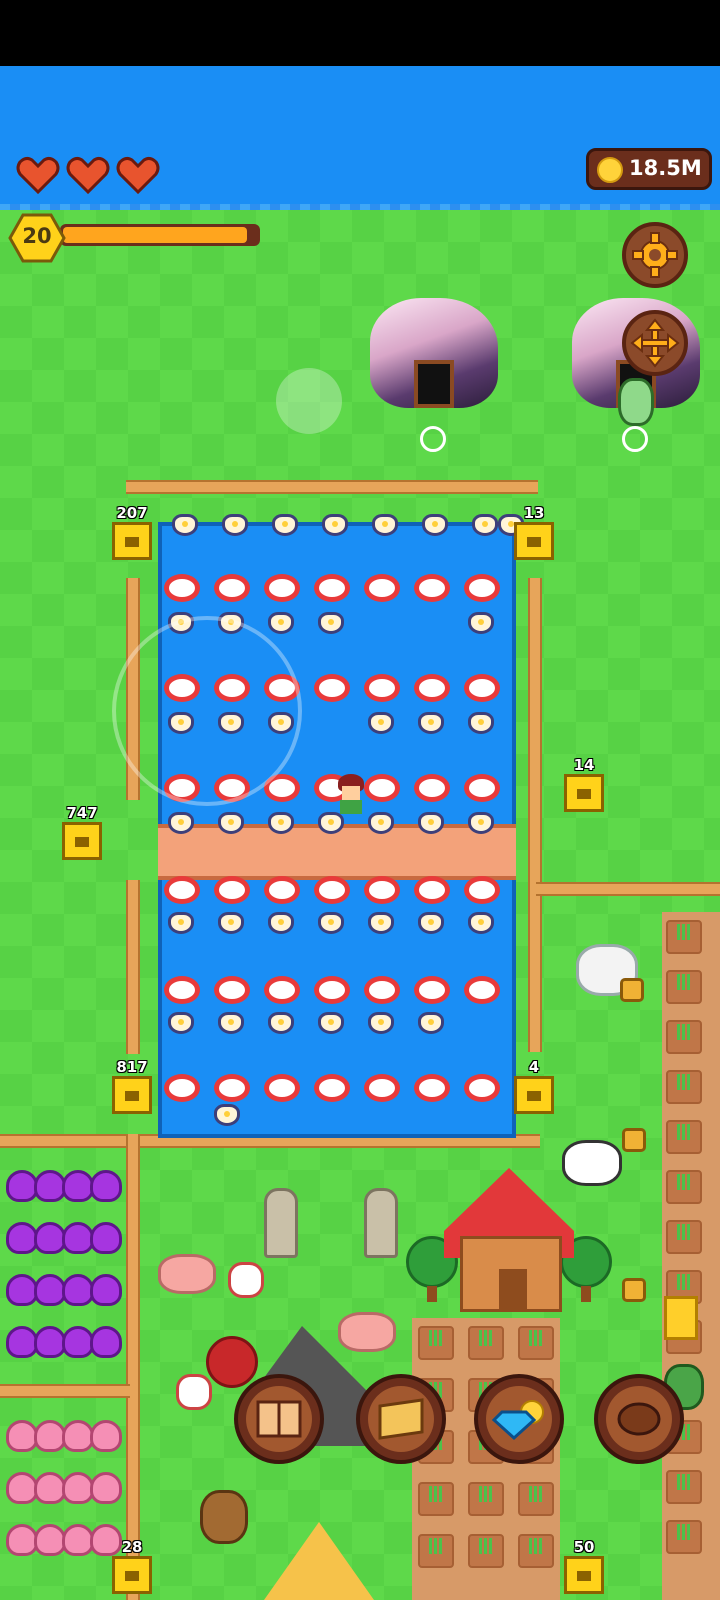 This screenshot has width=720, height=1600. What do you see at coordinates (309, 401) in the screenshot?
I see `joystick-knob` at bounding box center [309, 401].